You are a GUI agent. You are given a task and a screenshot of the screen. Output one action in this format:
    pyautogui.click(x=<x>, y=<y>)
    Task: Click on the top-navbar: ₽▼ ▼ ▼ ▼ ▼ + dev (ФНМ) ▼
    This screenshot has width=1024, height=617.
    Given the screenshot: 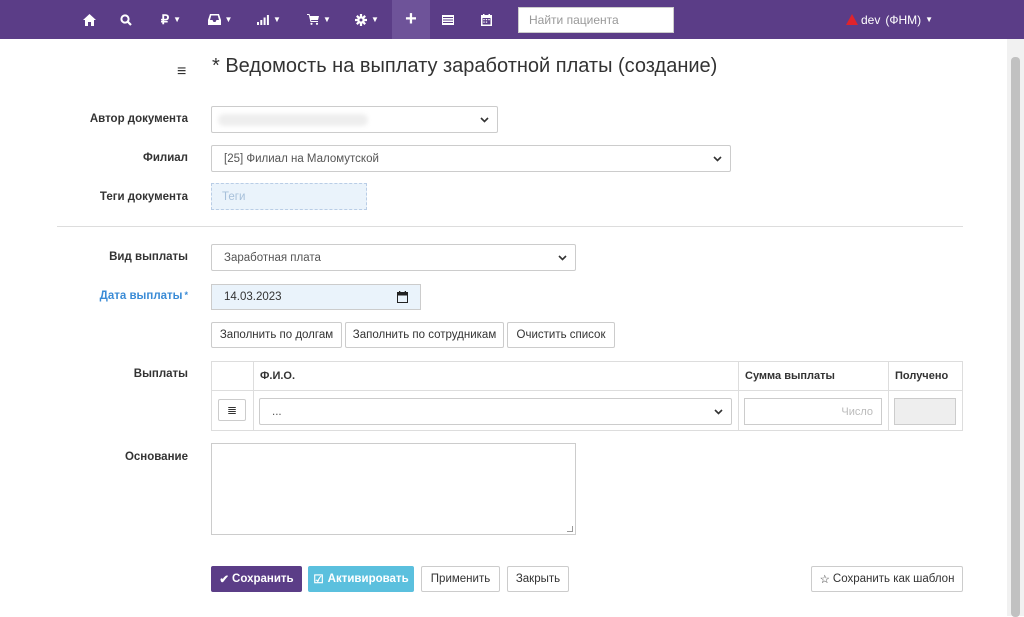 What is the action you would take?
    pyautogui.click(x=512, y=19)
    